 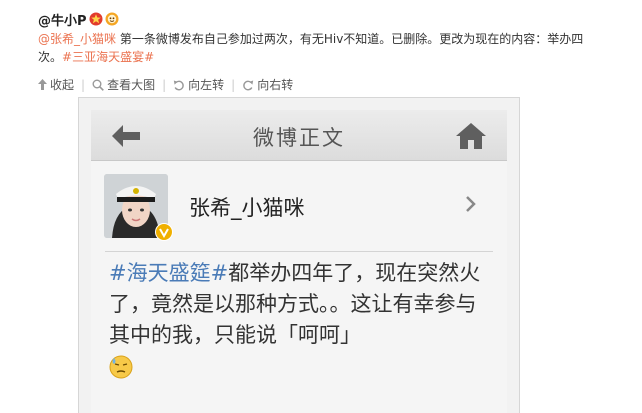 What do you see at coordinates (248, 85) in the screenshot?
I see `rotate-right-icon` at bounding box center [248, 85].